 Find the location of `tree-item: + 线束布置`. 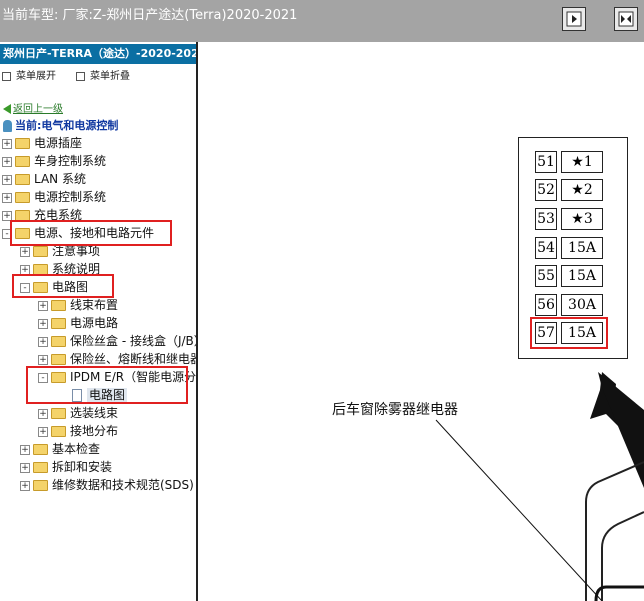

tree-item: + 线束布置 is located at coordinates (78, 305).